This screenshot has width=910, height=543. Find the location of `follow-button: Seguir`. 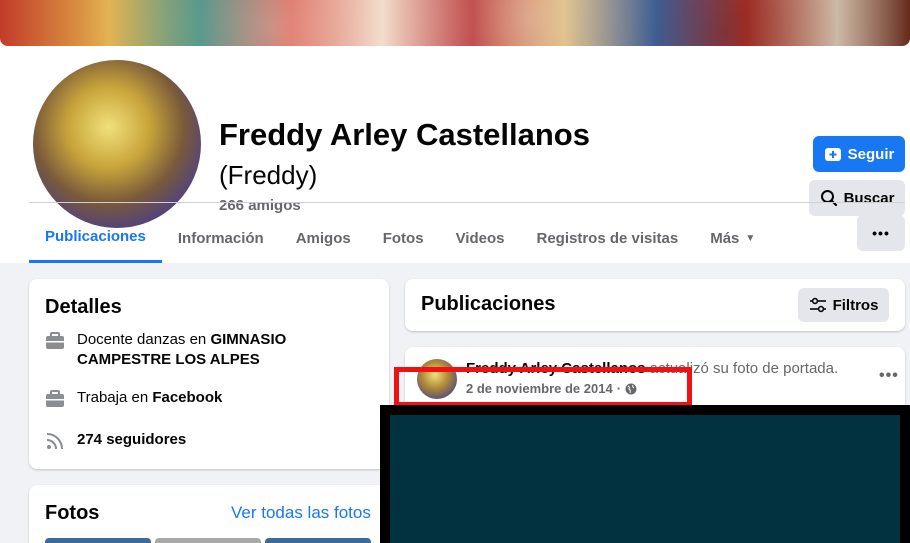

follow-button: Seguir is located at coordinates (859, 154).